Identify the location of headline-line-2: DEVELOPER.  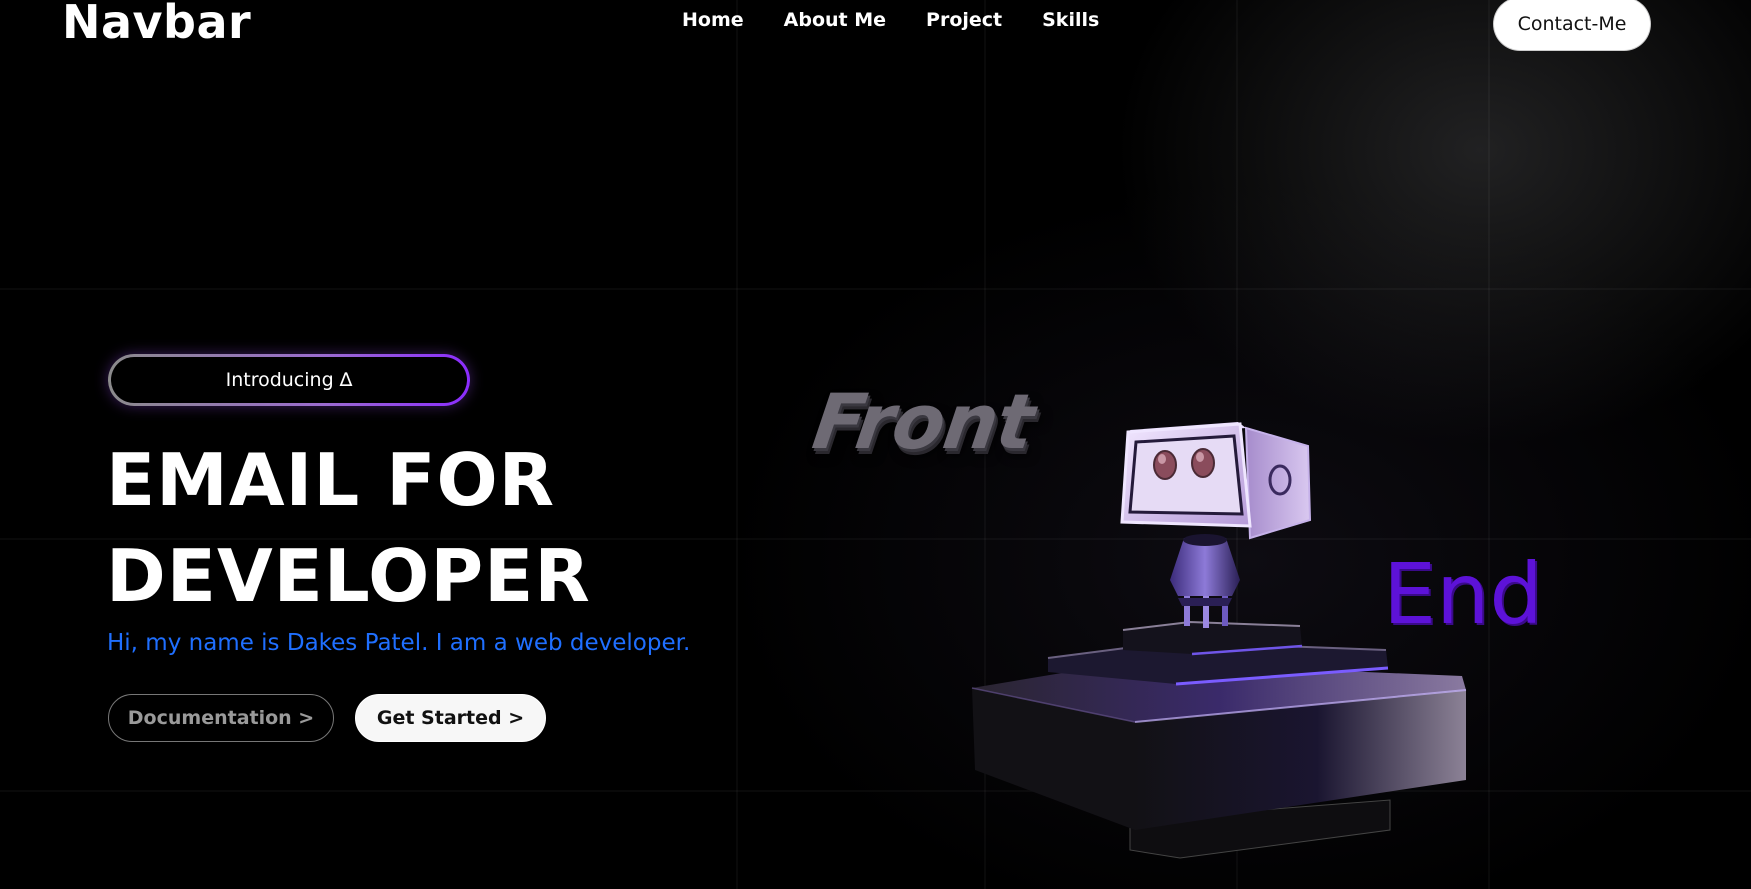
(348, 576).